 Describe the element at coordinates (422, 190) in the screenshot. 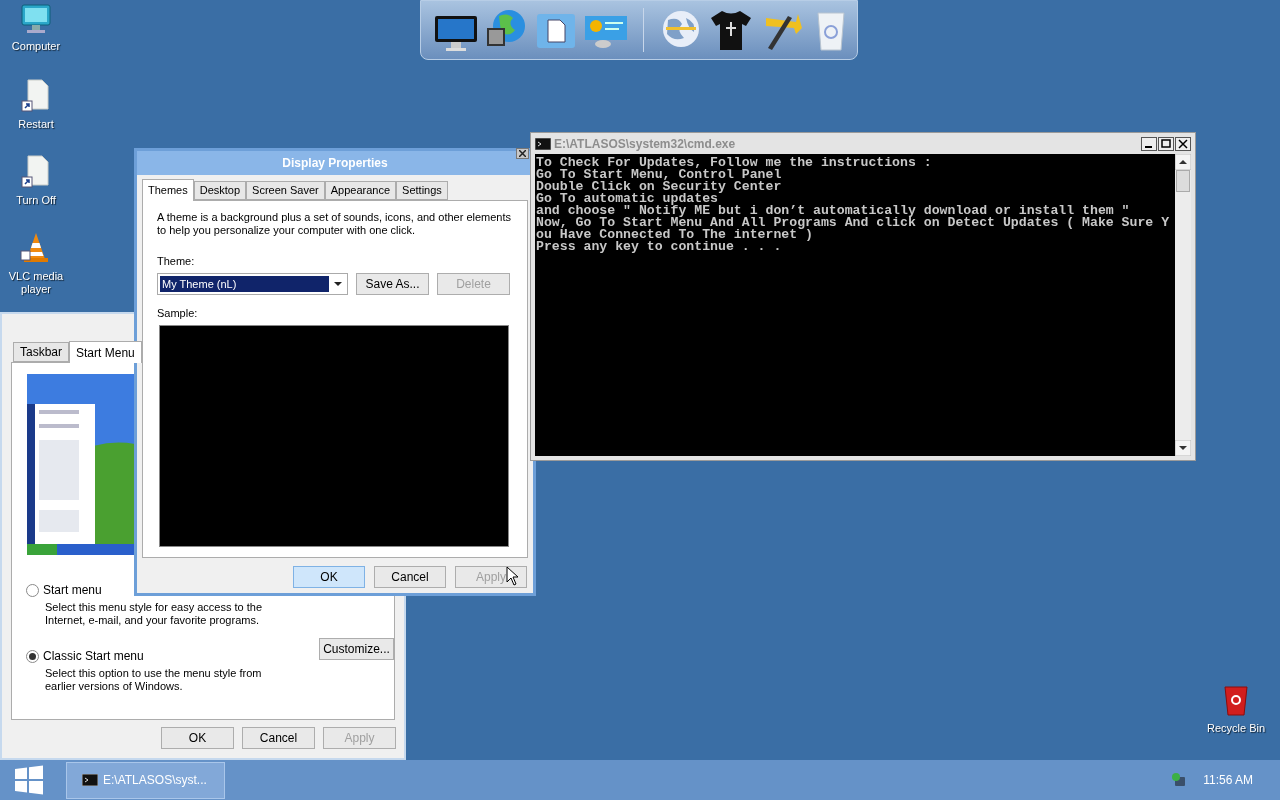

I see `tab: Settings` at that location.